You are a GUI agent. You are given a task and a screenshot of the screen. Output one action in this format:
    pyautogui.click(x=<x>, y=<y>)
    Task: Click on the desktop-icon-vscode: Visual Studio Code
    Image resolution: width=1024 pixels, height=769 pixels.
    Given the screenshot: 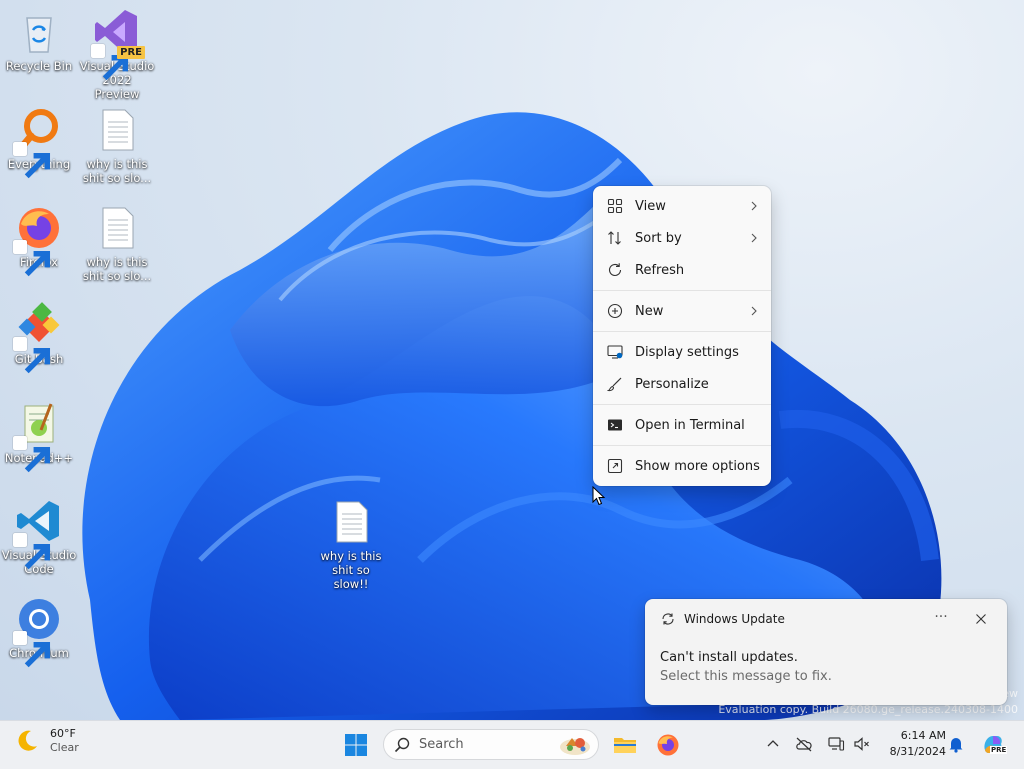 What is the action you would take?
    pyautogui.click(x=39, y=536)
    